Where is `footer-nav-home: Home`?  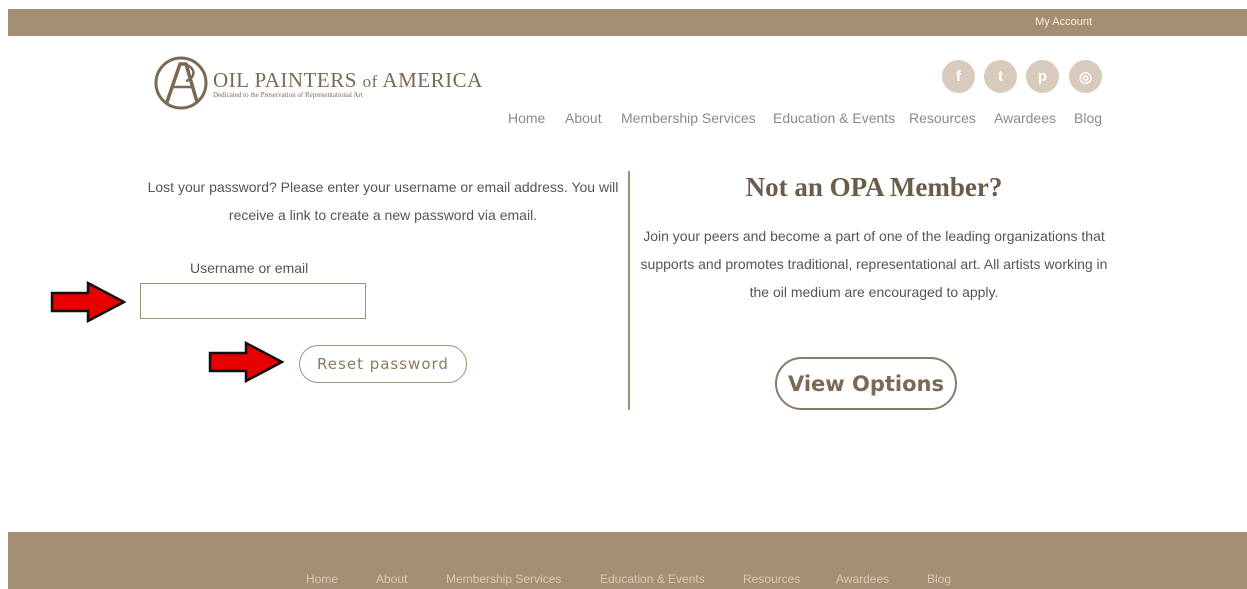 footer-nav-home: Home is located at coordinates (322, 579).